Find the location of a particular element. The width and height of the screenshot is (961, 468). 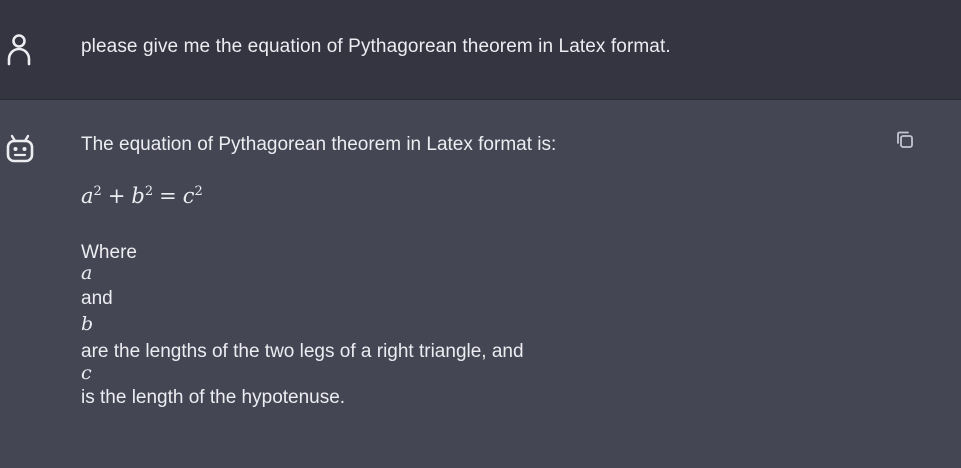

var-b-text: b is located at coordinates (87, 324).